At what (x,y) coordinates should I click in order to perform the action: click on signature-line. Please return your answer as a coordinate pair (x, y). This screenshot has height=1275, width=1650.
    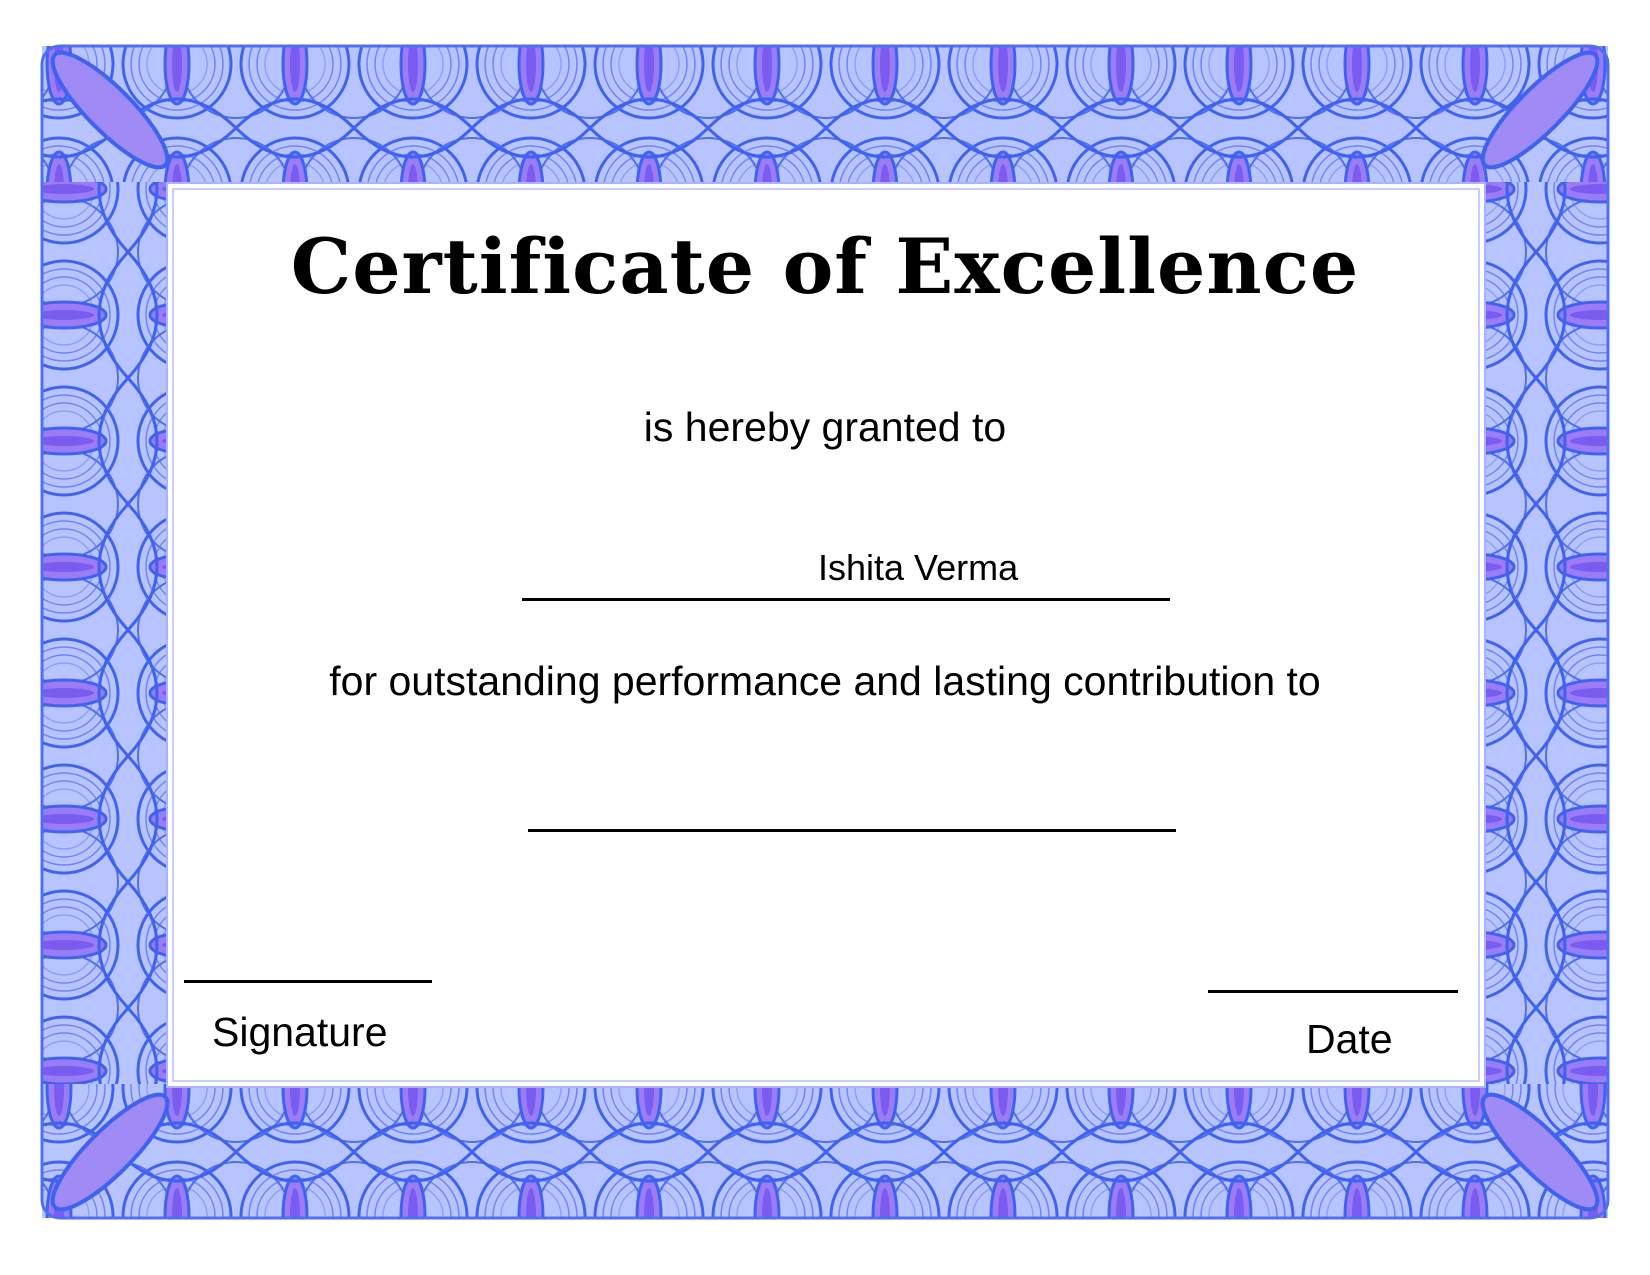
    Looking at the image, I should click on (308, 981).